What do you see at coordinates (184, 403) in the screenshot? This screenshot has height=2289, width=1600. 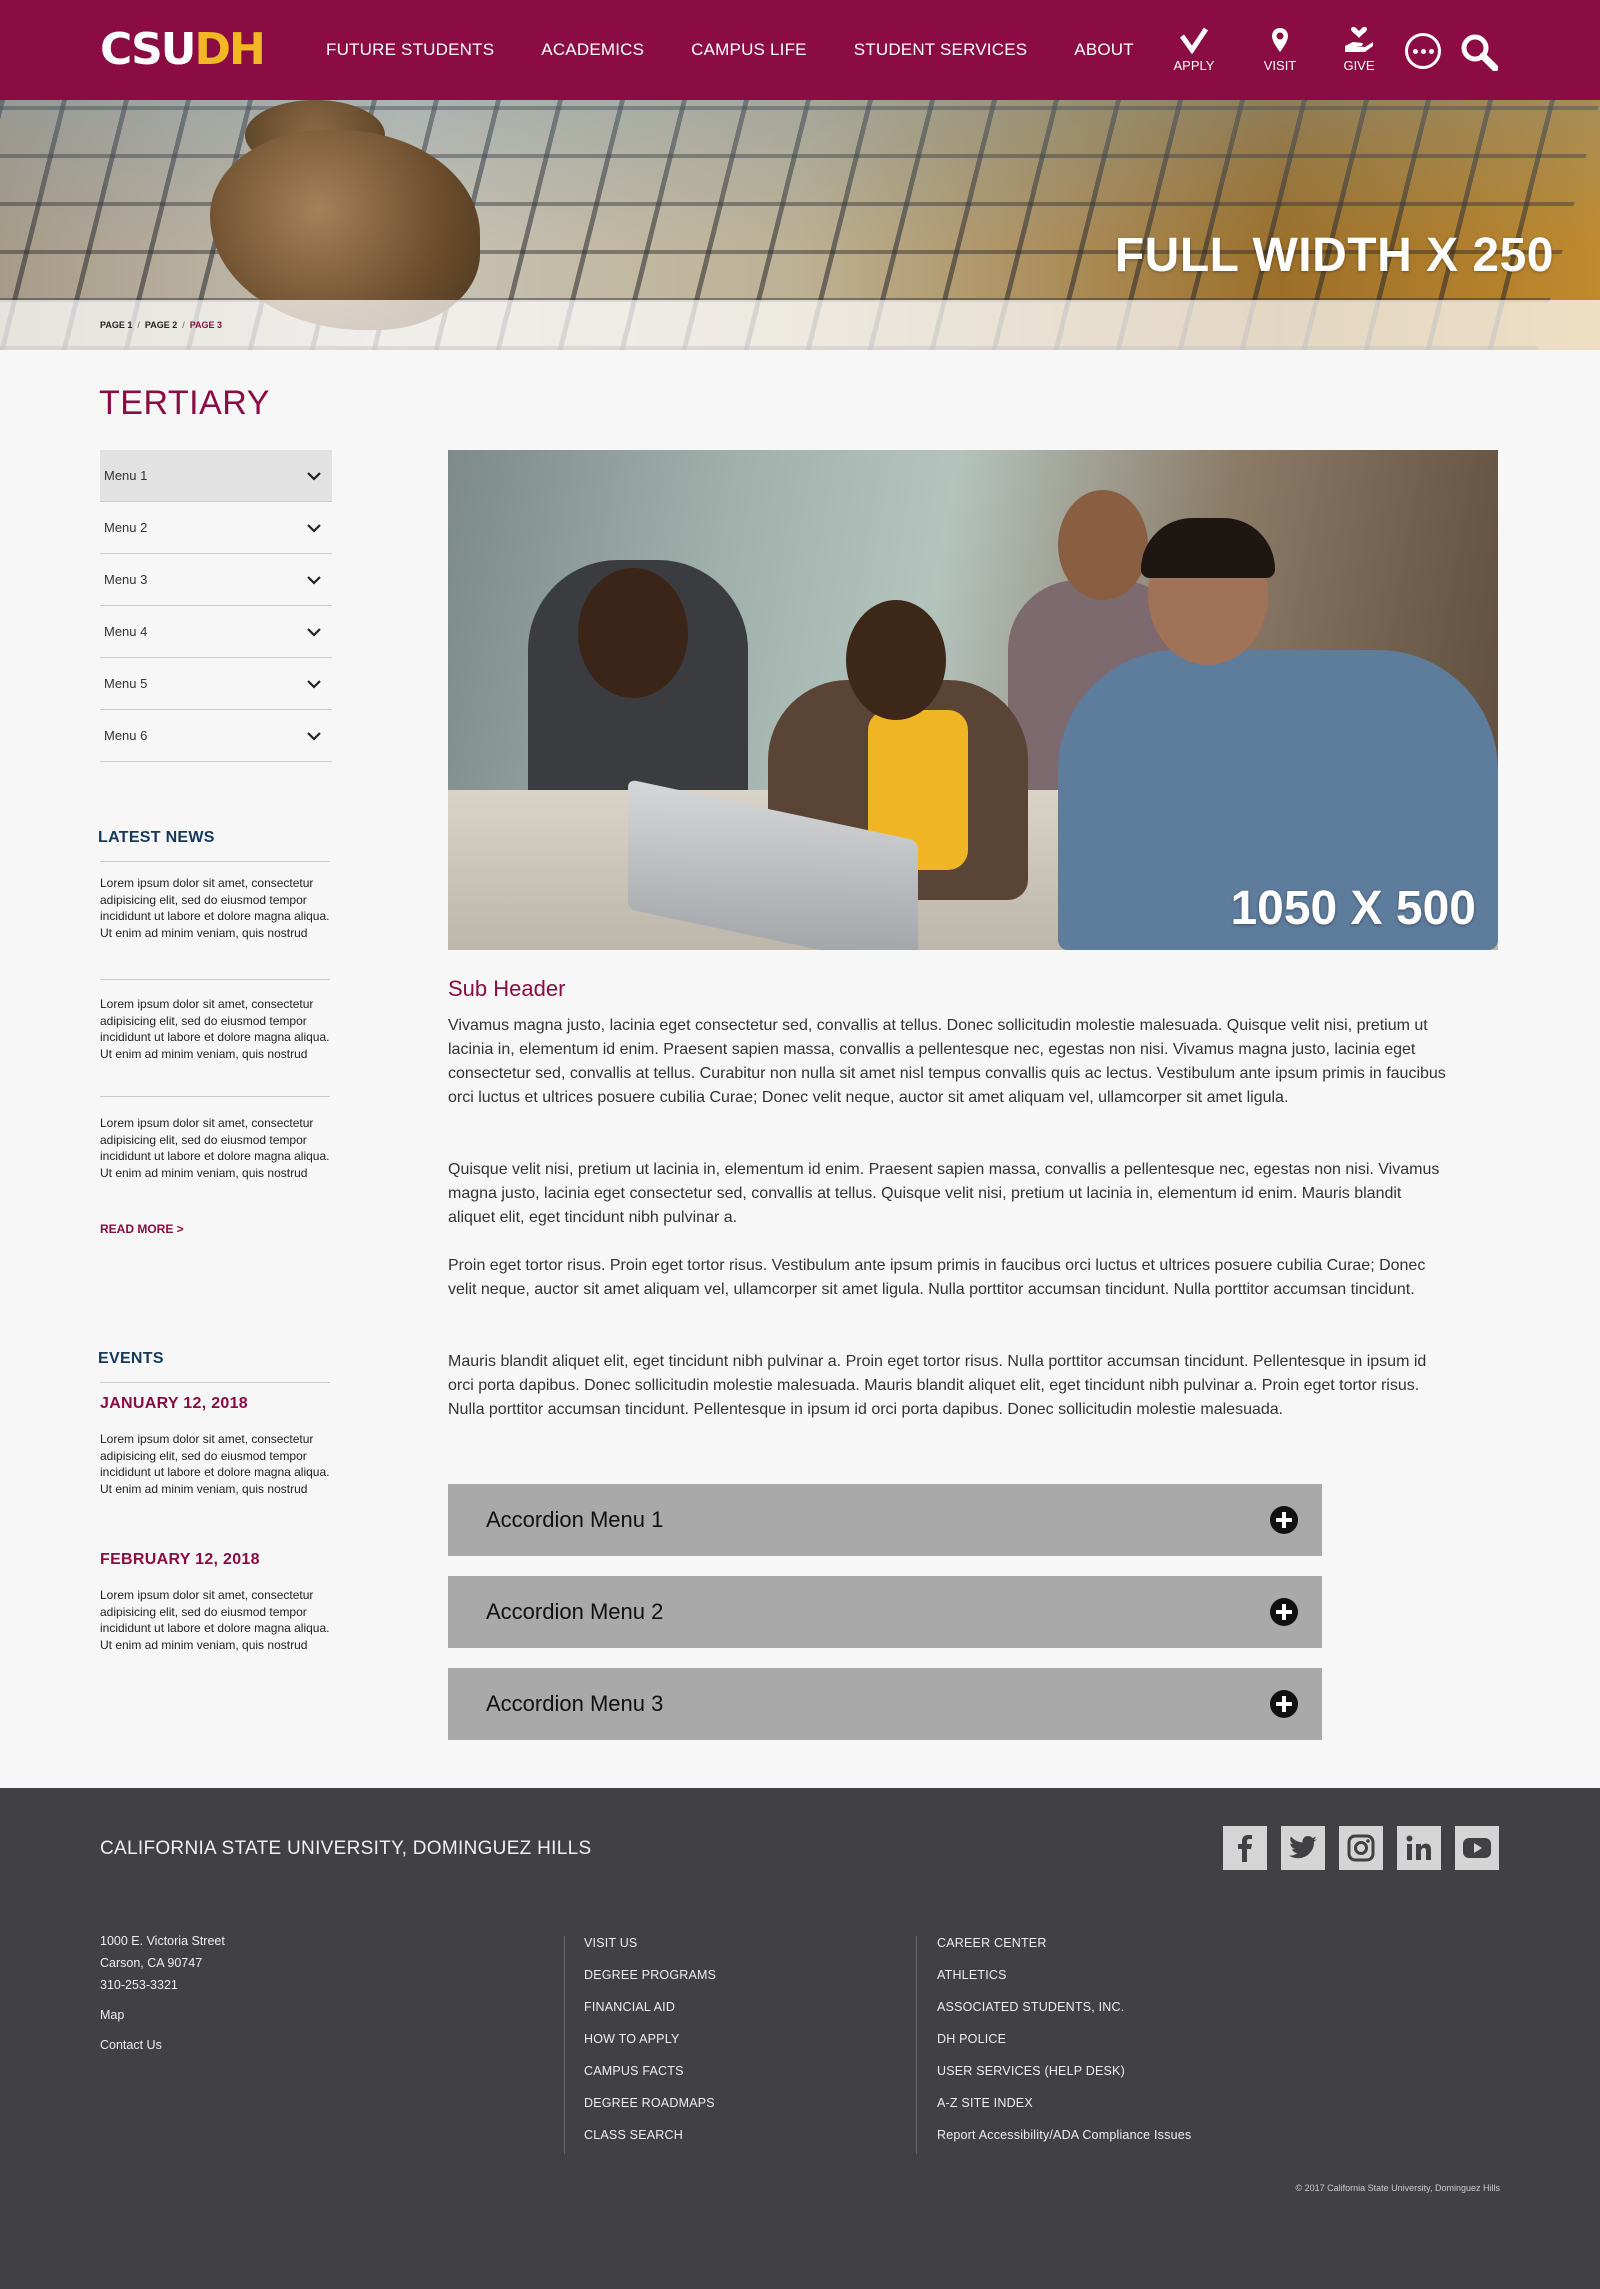 I see `section-title: TERTIARY` at bounding box center [184, 403].